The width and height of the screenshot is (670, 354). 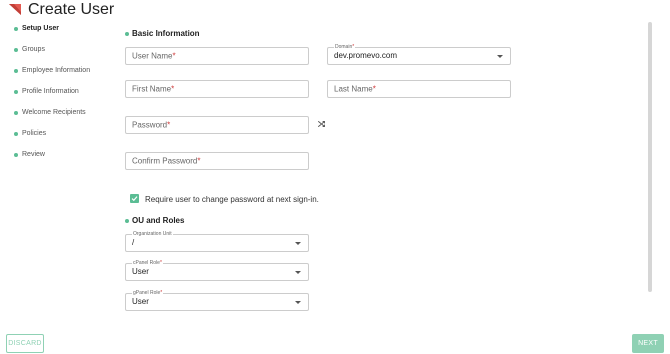 What do you see at coordinates (419, 89) in the screenshot?
I see `last-name-field: Last Name*` at bounding box center [419, 89].